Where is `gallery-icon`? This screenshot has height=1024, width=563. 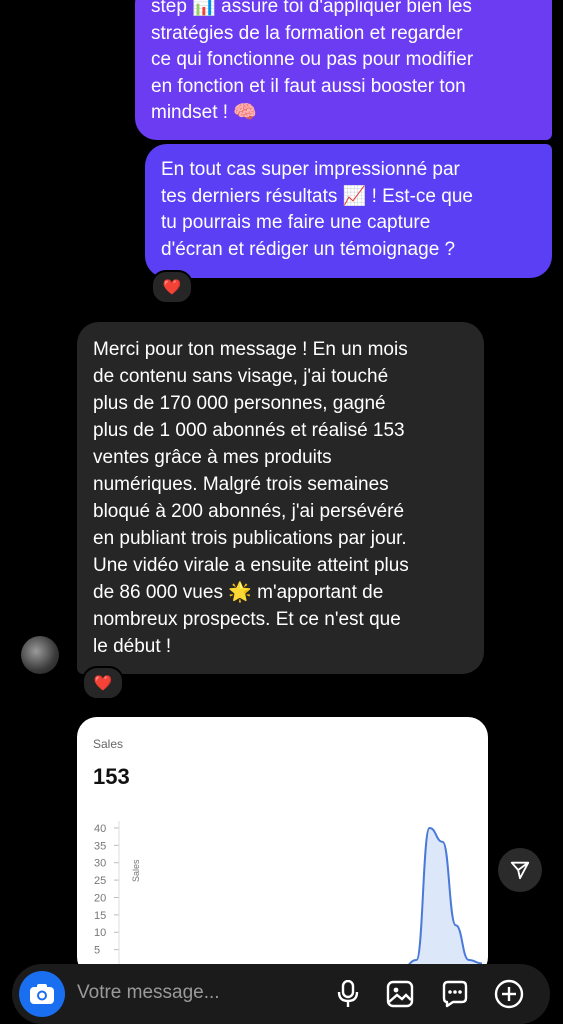
gallery-icon is located at coordinates (400, 994).